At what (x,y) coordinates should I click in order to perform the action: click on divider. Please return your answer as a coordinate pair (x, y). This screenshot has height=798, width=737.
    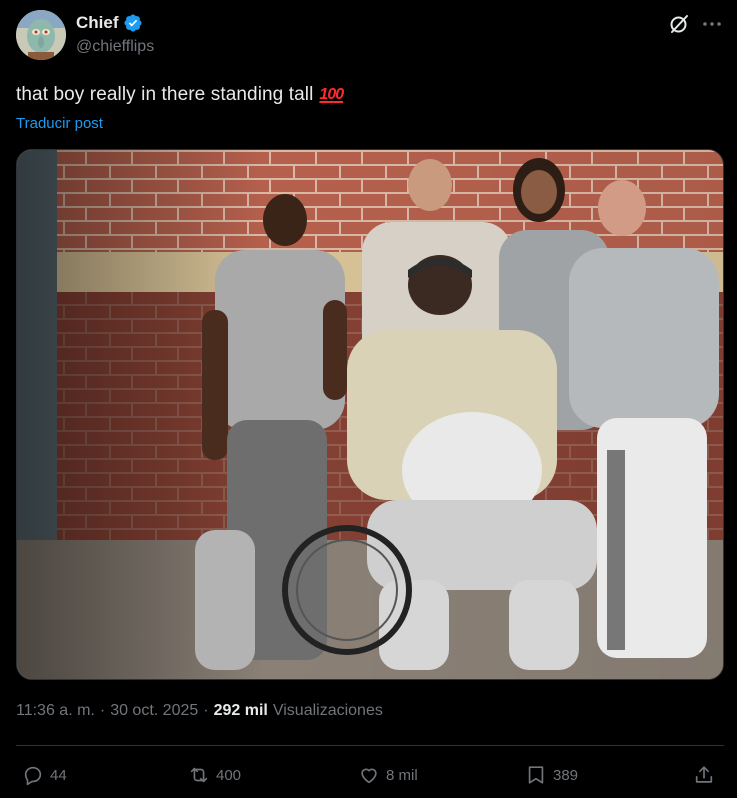
    Looking at the image, I should click on (370, 745).